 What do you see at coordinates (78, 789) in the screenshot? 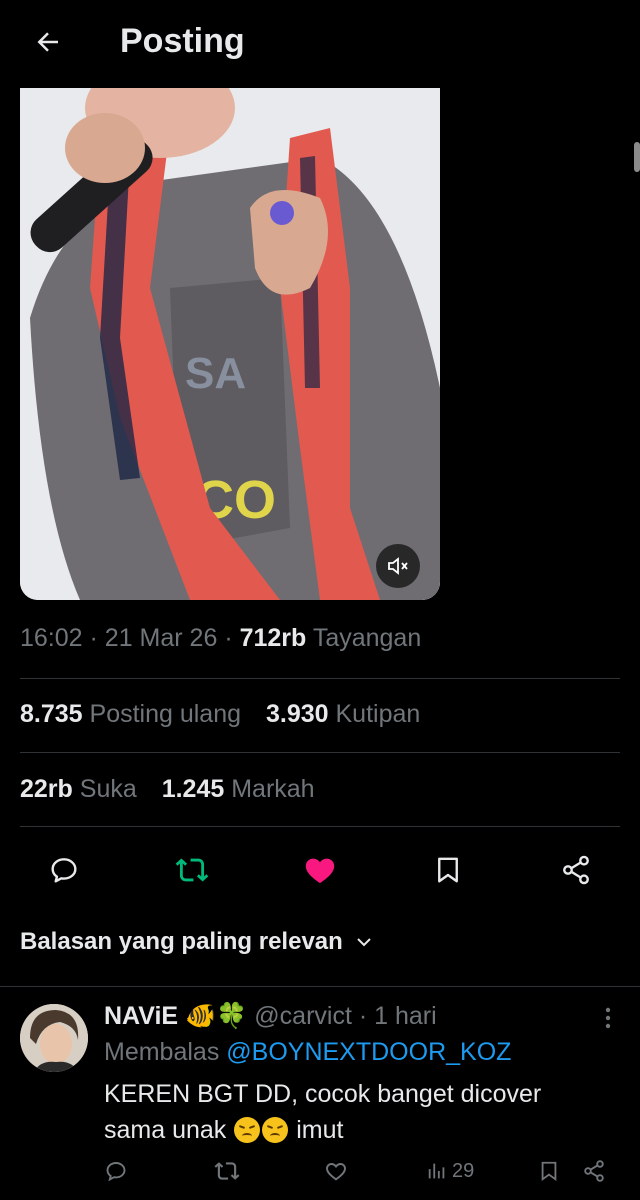
I see `likes-stat: 22rb Suka` at bounding box center [78, 789].